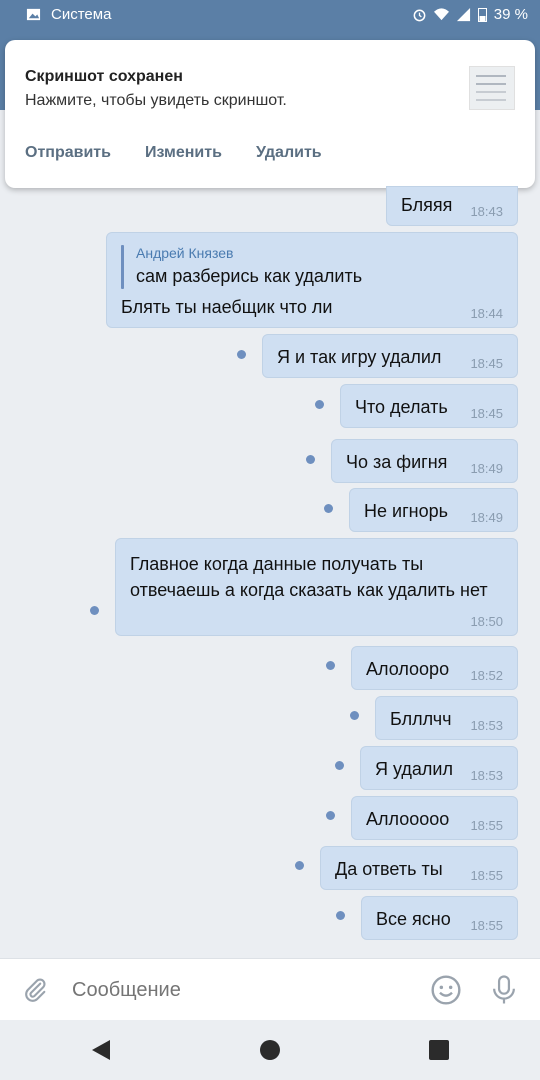 This screenshot has width=540, height=1080. I want to click on message-input, so click(232, 990).